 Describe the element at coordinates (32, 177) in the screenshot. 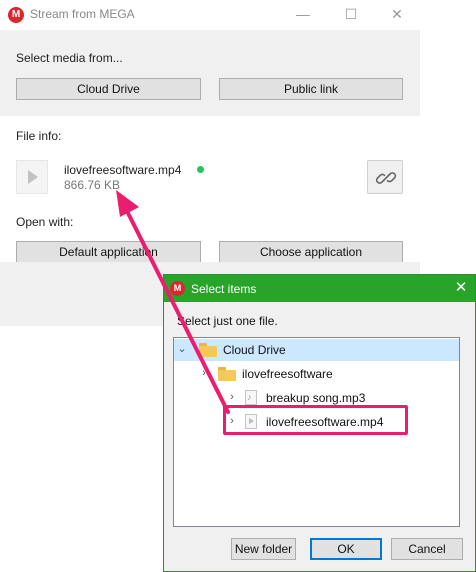

I see `video-file-icon` at that location.